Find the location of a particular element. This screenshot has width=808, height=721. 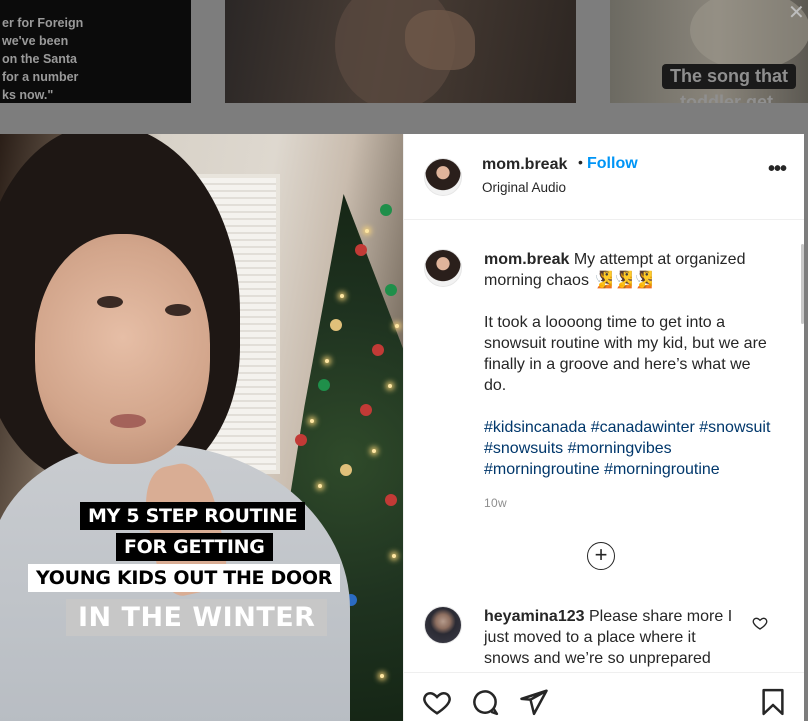

comment-username: heyamina123 is located at coordinates (534, 616).